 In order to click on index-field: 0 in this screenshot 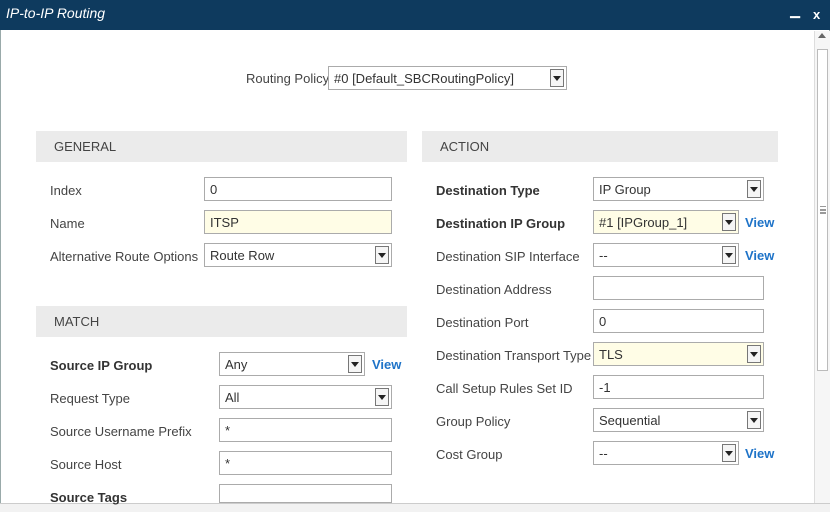, I will do `click(298, 189)`.